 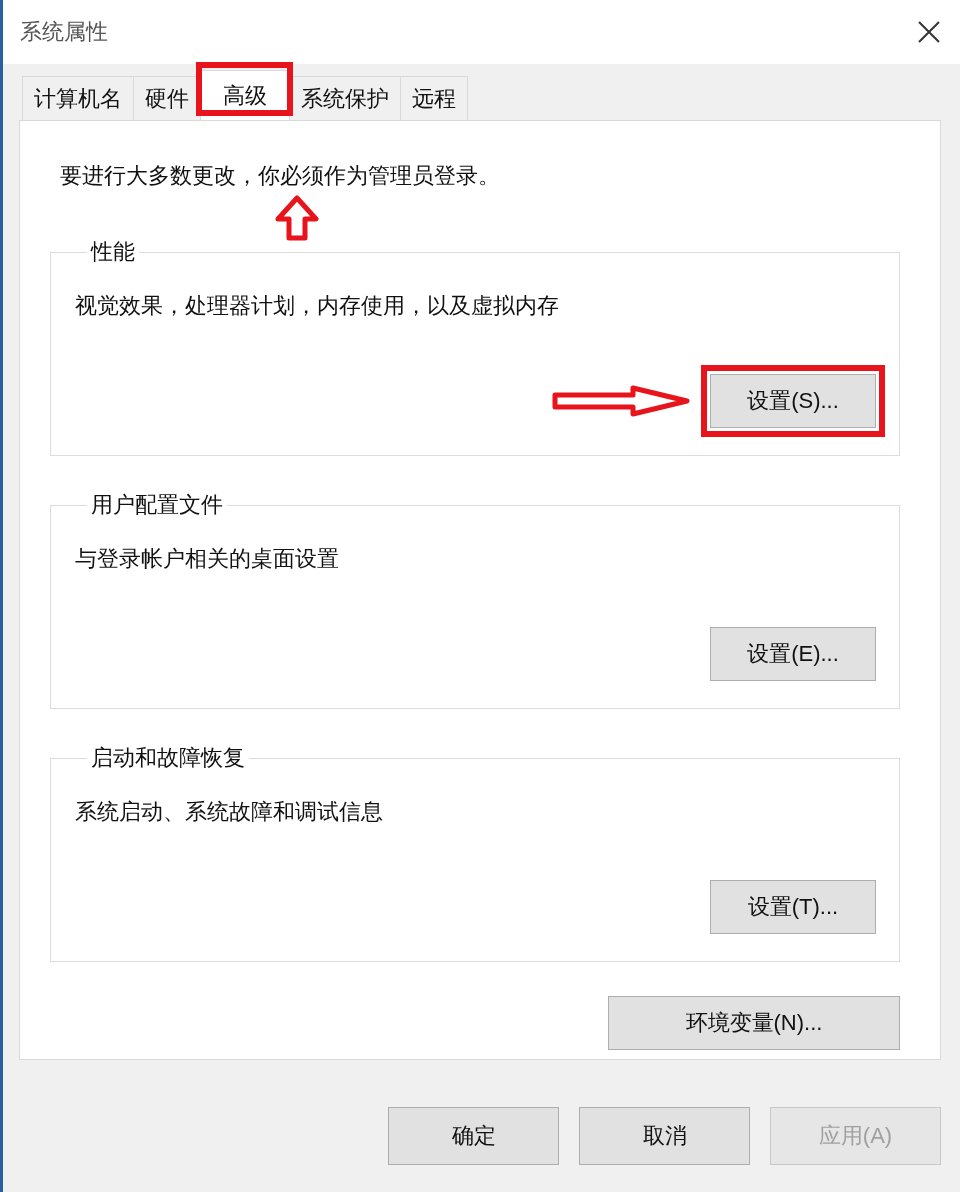 I want to click on group-description: 系统启动、系统故障和调试信息, so click(x=229, y=812).